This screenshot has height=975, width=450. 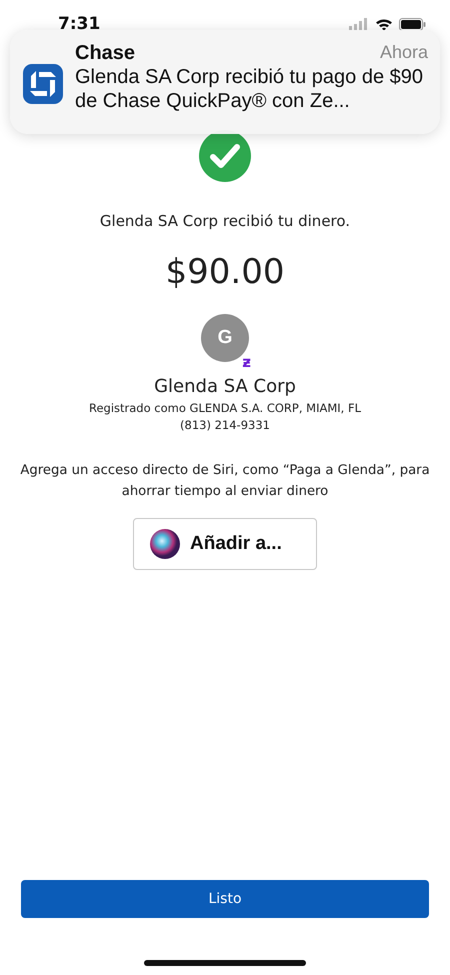 What do you see at coordinates (43, 84) in the screenshot?
I see `bank-logo-icon` at bounding box center [43, 84].